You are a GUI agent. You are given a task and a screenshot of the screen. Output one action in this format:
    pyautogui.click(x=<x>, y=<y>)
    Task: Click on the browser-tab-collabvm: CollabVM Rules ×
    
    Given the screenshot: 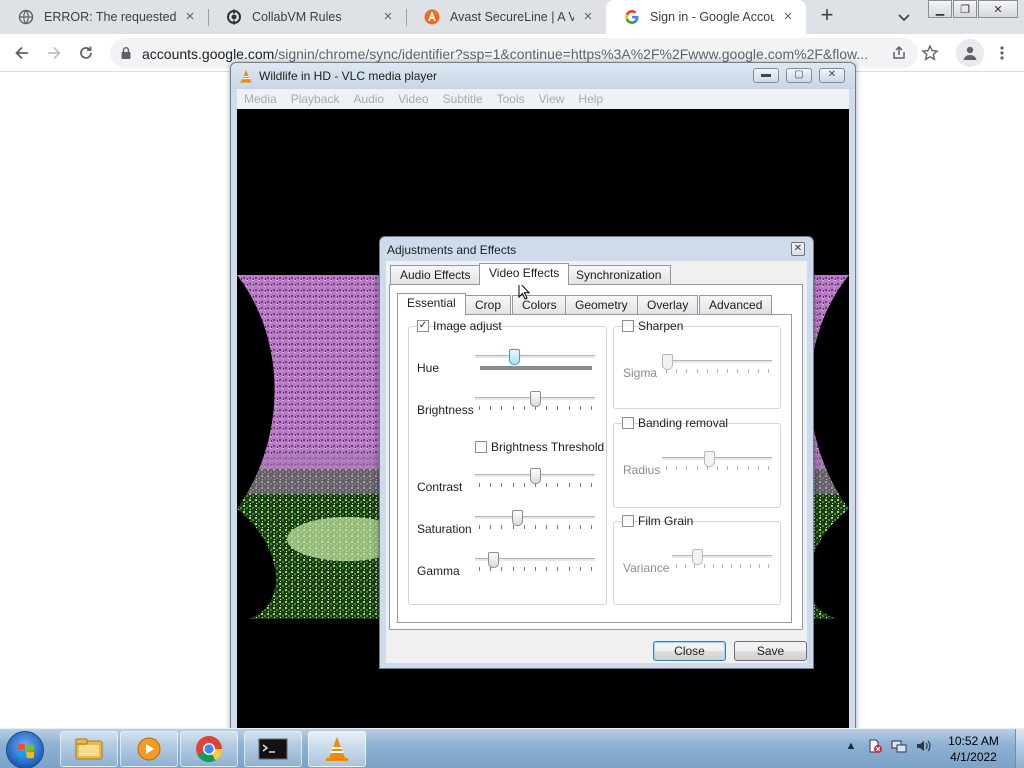 What is the action you would take?
    pyautogui.click(x=307, y=17)
    